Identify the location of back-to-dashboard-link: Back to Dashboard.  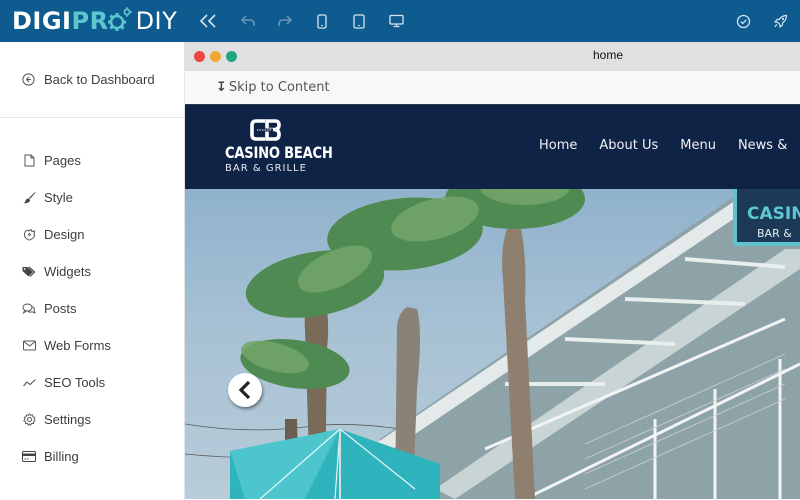
(88, 79).